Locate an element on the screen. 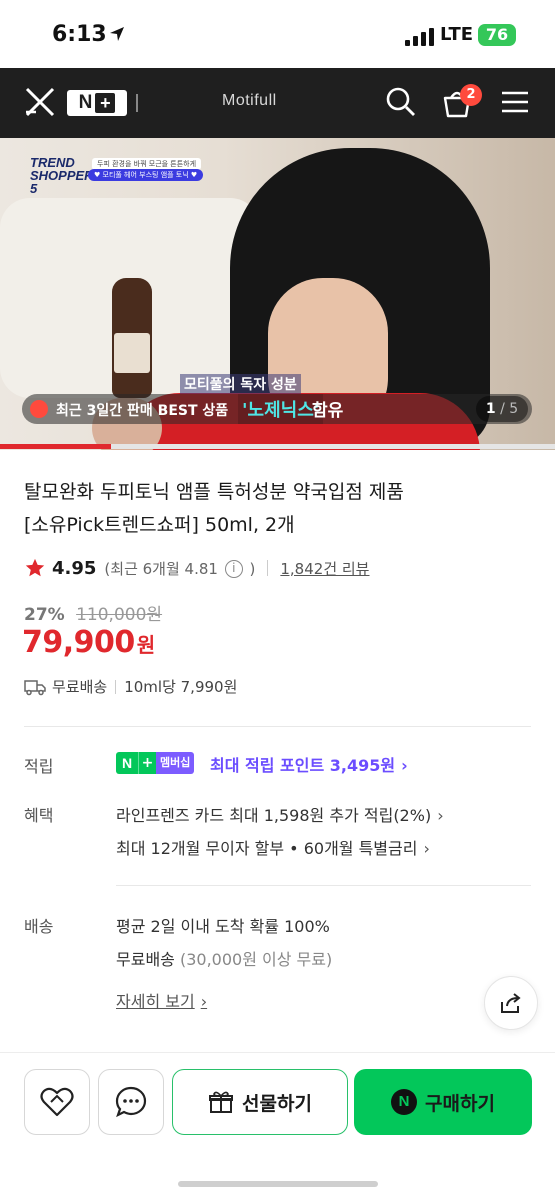 Image resolution: width=555 pixels, height=1200 pixels. delivery-label: 배송 is located at coordinates (39, 926).